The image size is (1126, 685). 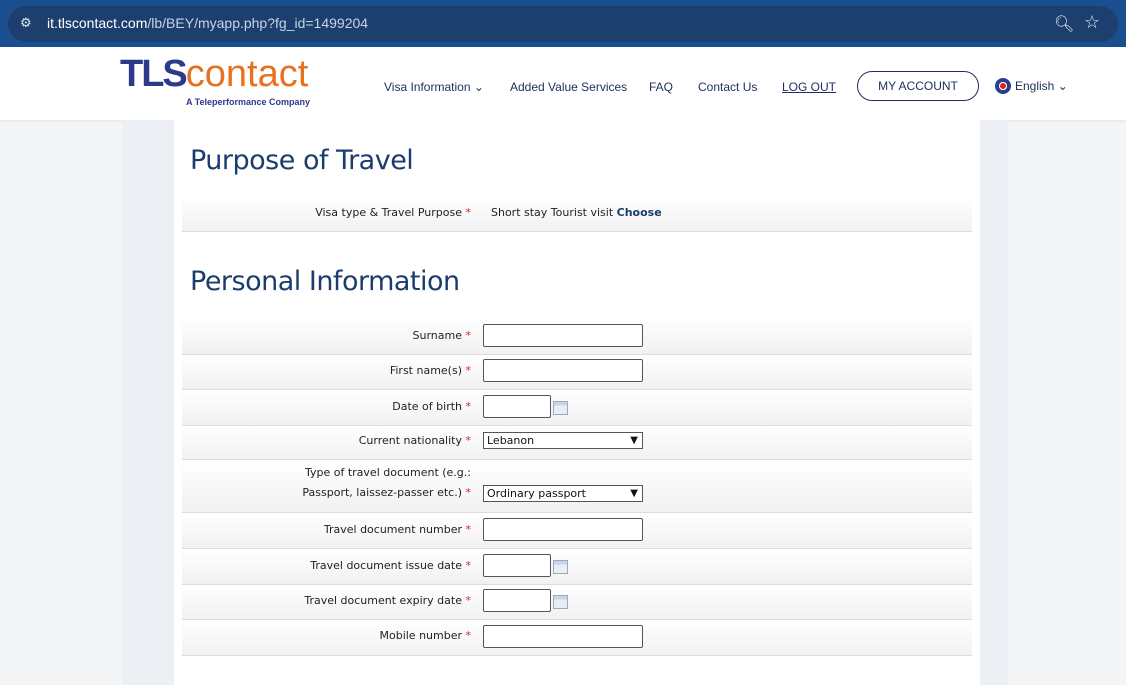 I want to click on nav-log-out: LOG OUT, so click(x=809, y=87).